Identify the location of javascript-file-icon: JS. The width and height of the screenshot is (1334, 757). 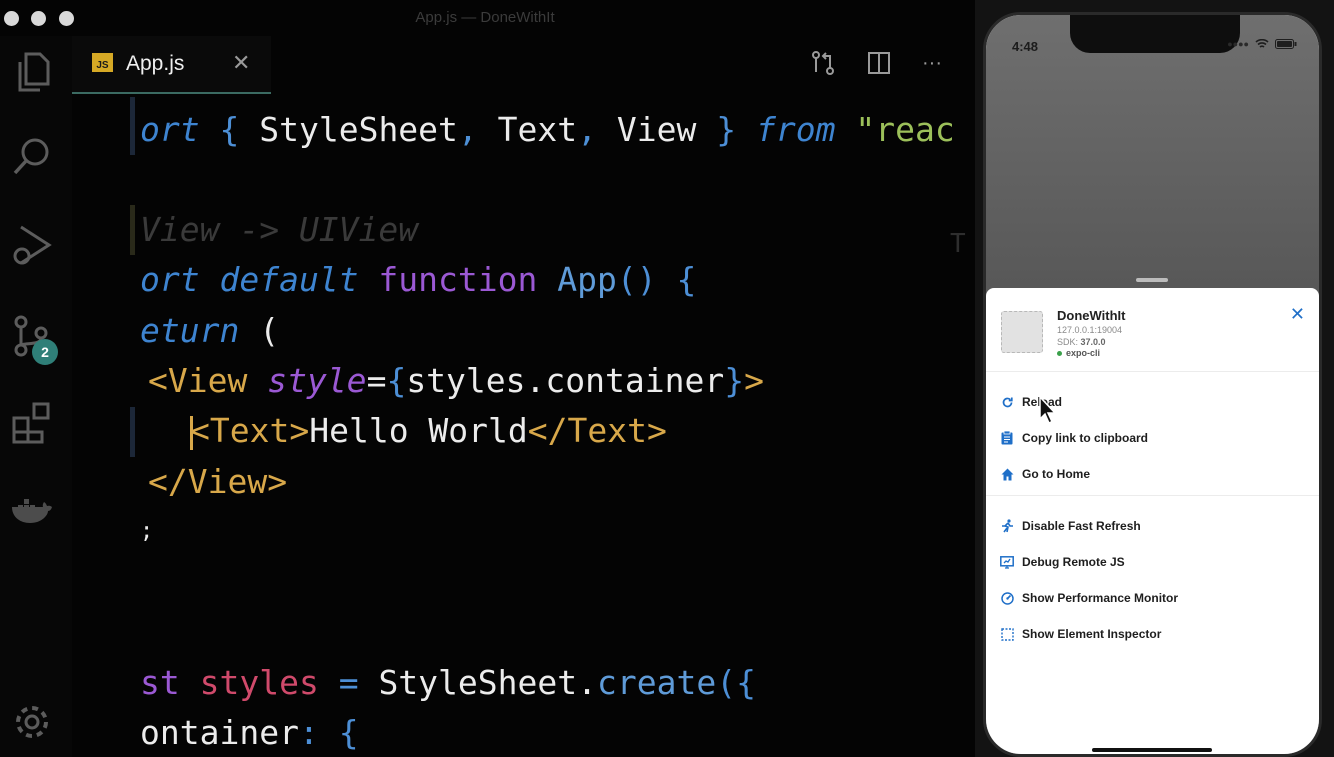
(102, 62).